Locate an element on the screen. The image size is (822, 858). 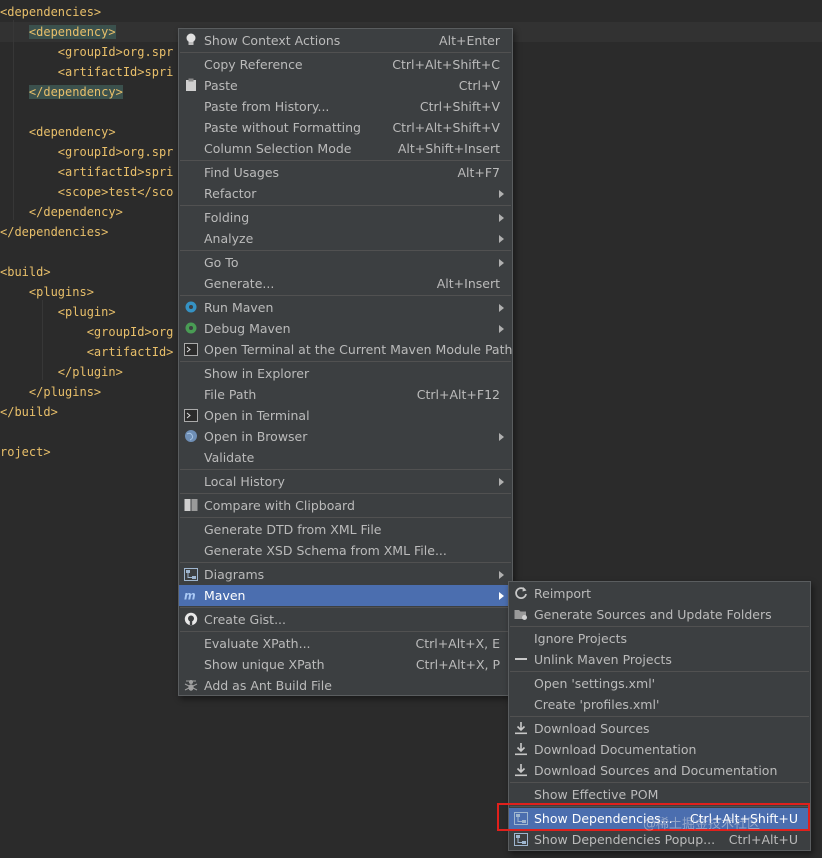
menu-item-label: Show Effective POM is located at coordinates (596, 794).